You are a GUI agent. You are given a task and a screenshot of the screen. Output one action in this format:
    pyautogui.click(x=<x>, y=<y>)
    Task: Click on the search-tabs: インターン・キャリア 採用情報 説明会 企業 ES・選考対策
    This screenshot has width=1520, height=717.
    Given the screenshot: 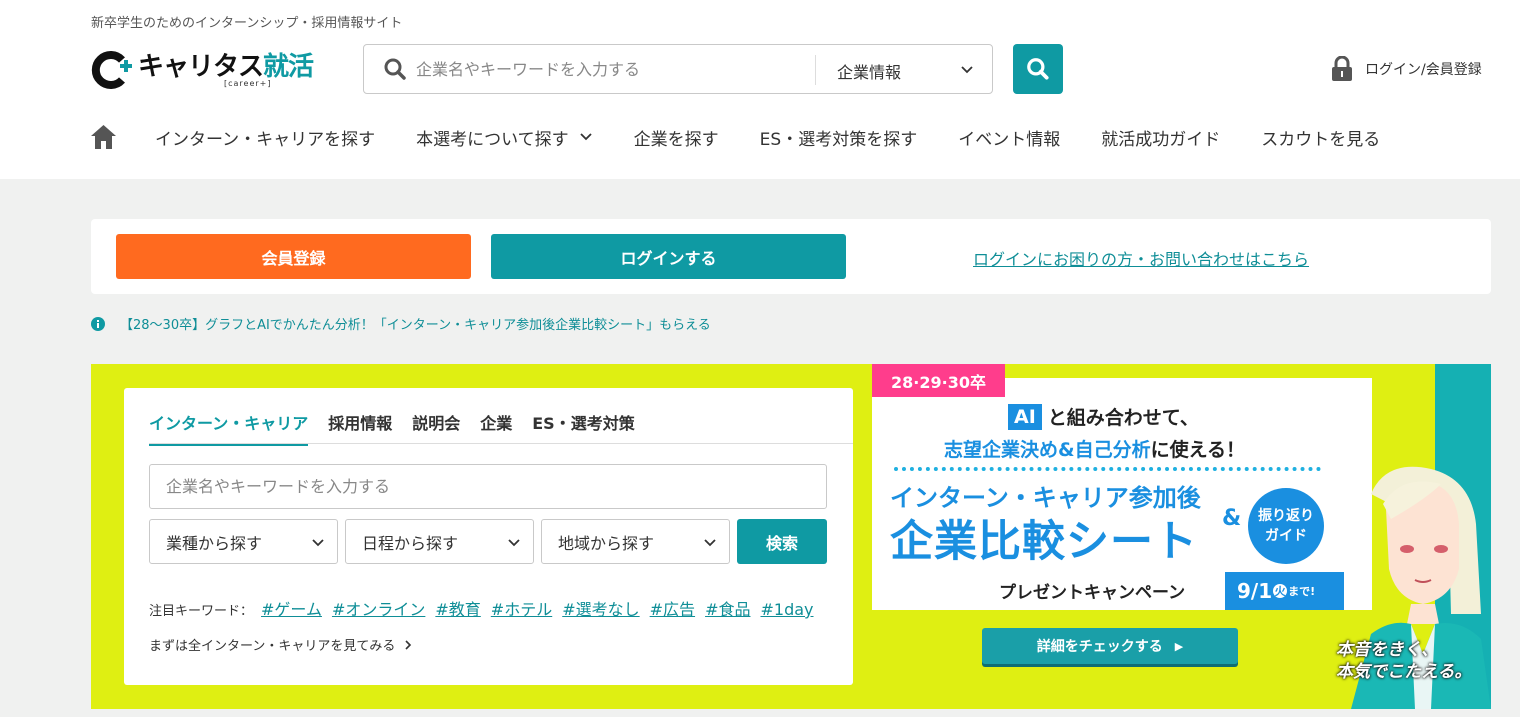 What is the action you would take?
    pyautogui.click(x=402, y=428)
    